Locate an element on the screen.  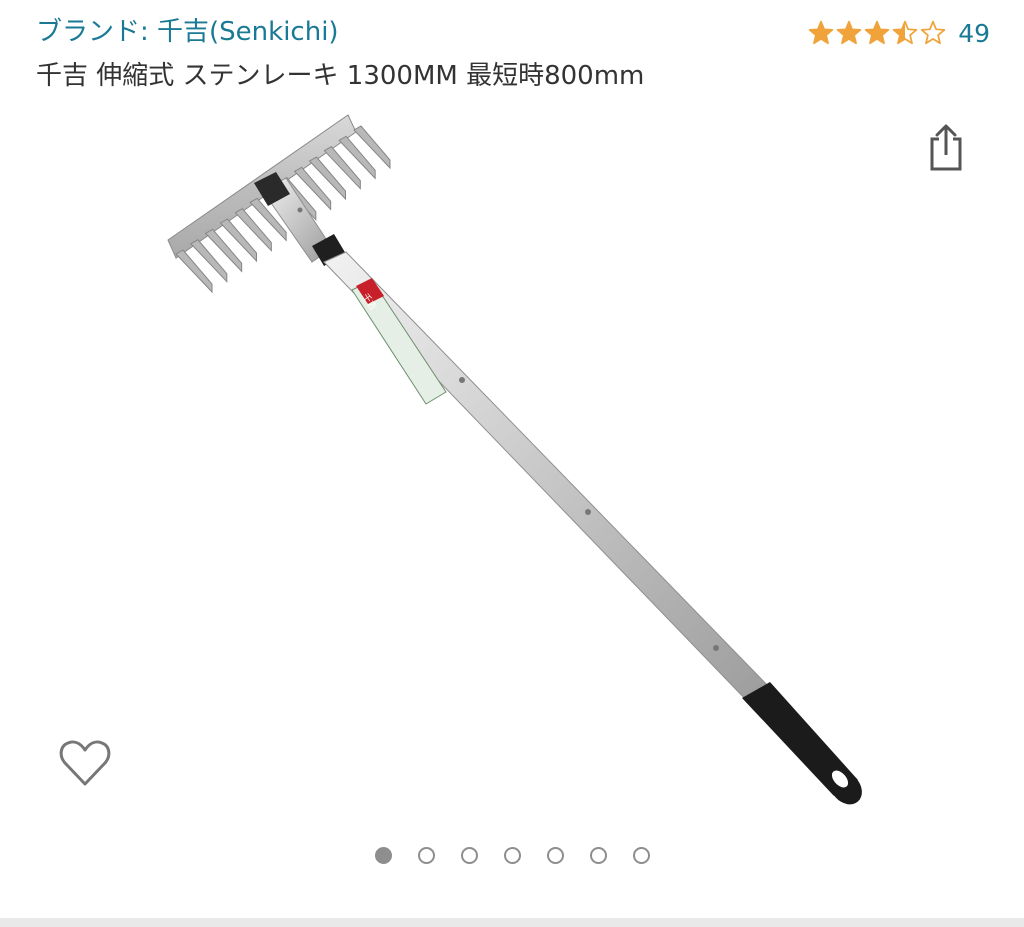
star-empty-icon is located at coordinates (933, 32).